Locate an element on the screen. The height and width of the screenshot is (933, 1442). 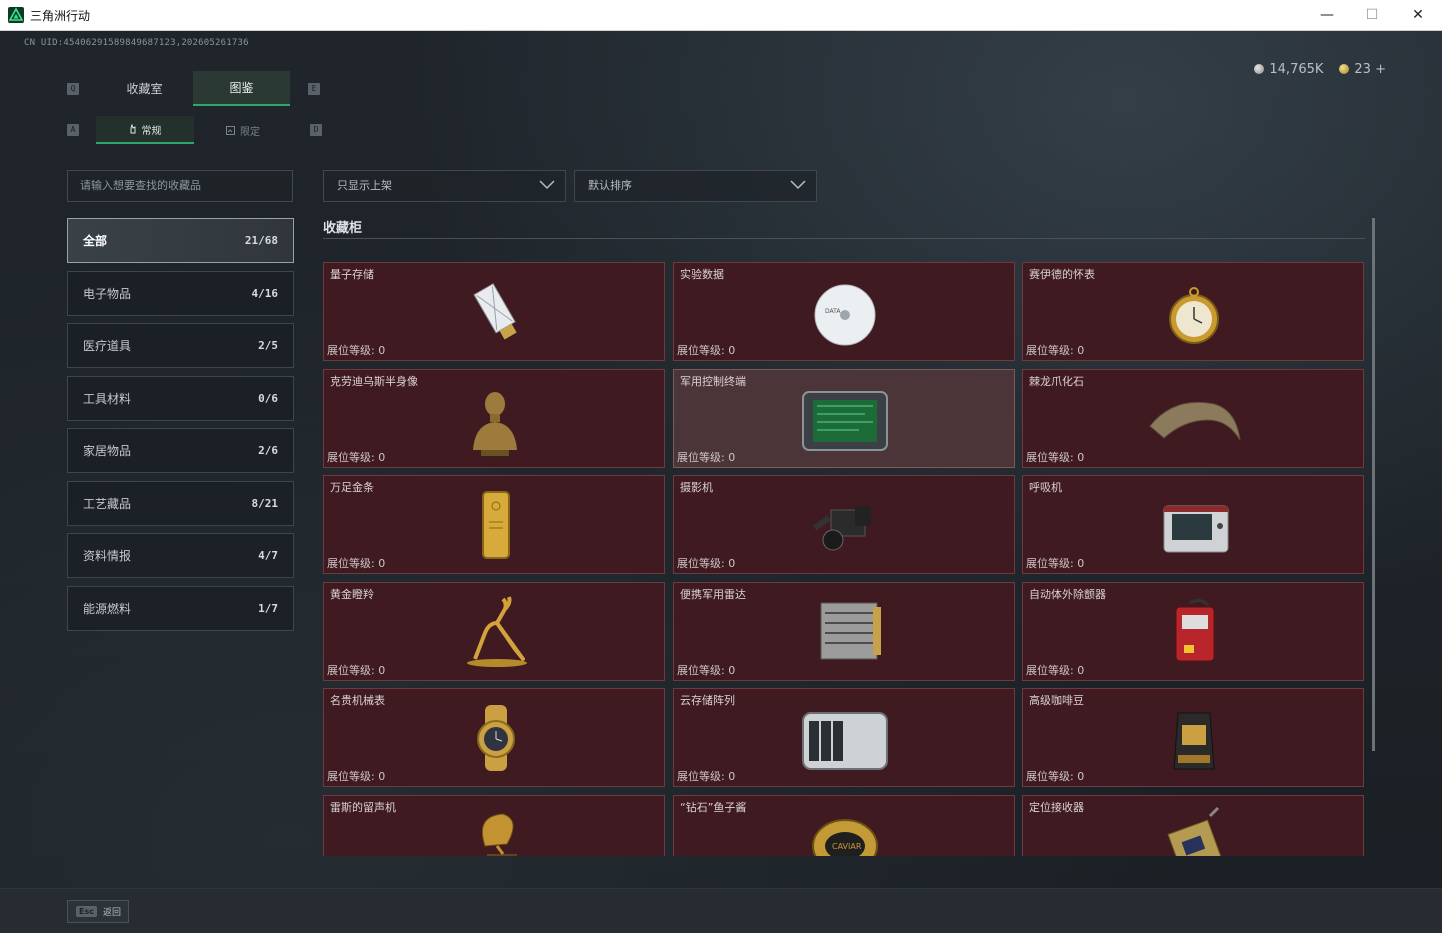
collection-card: 自动体外除颤器 展位等级: 0 is located at coordinates (1193, 631).